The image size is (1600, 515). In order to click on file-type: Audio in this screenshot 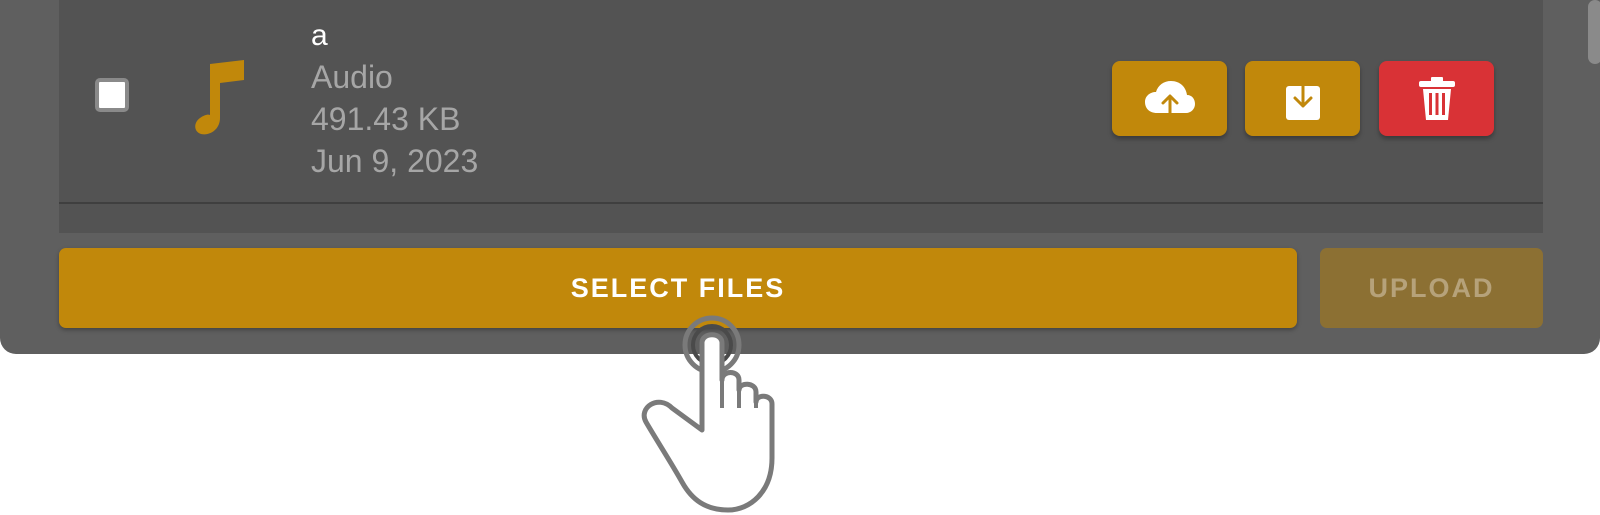, I will do `click(352, 77)`.